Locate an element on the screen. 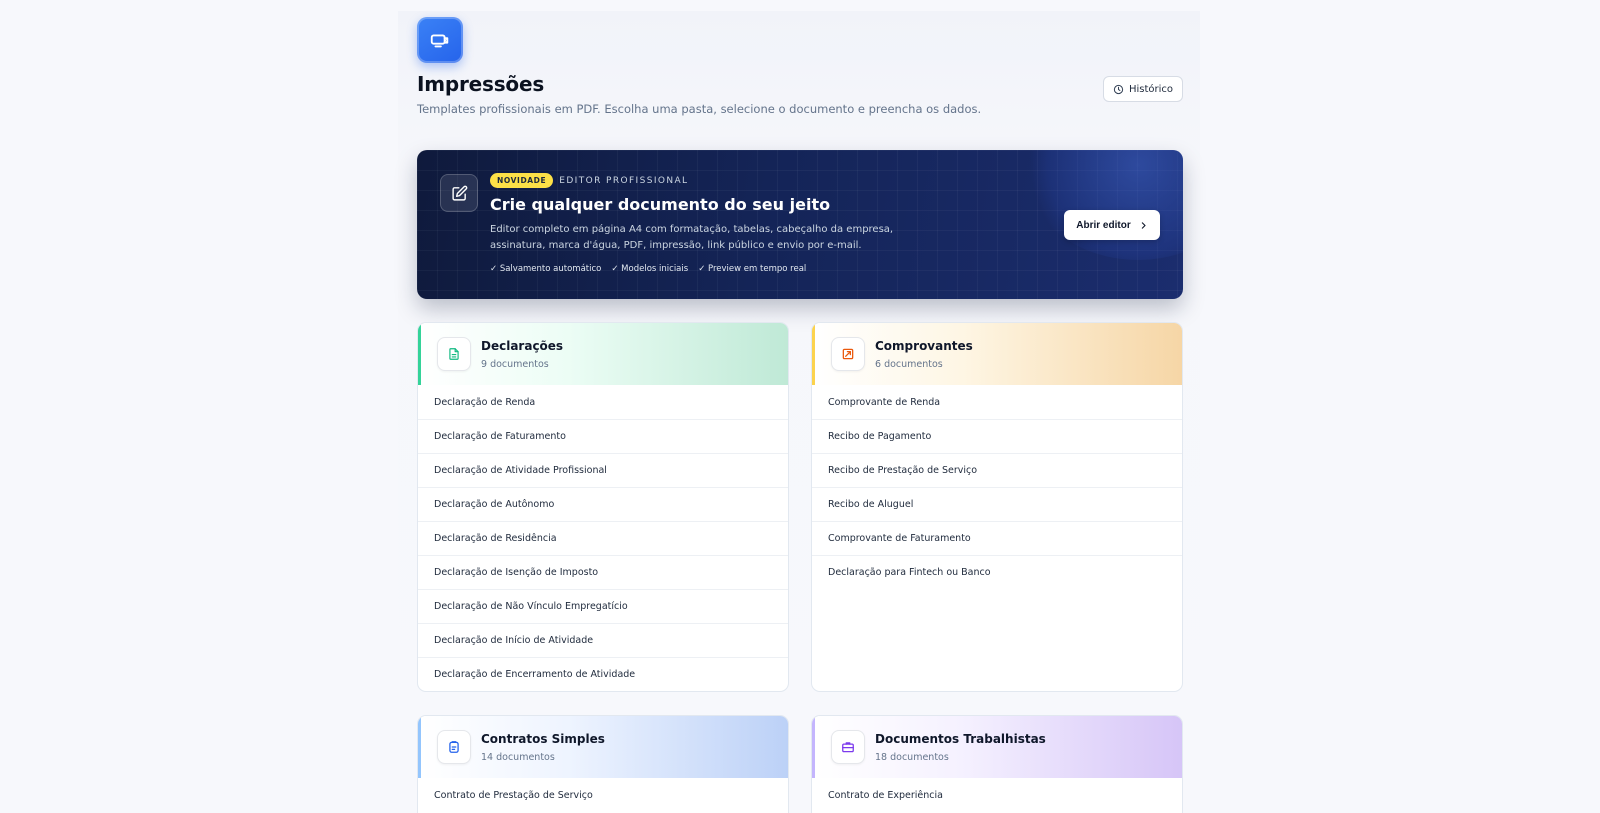 The width and height of the screenshot is (1600, 813). receipt-icon is located at coordinates (848, 354).